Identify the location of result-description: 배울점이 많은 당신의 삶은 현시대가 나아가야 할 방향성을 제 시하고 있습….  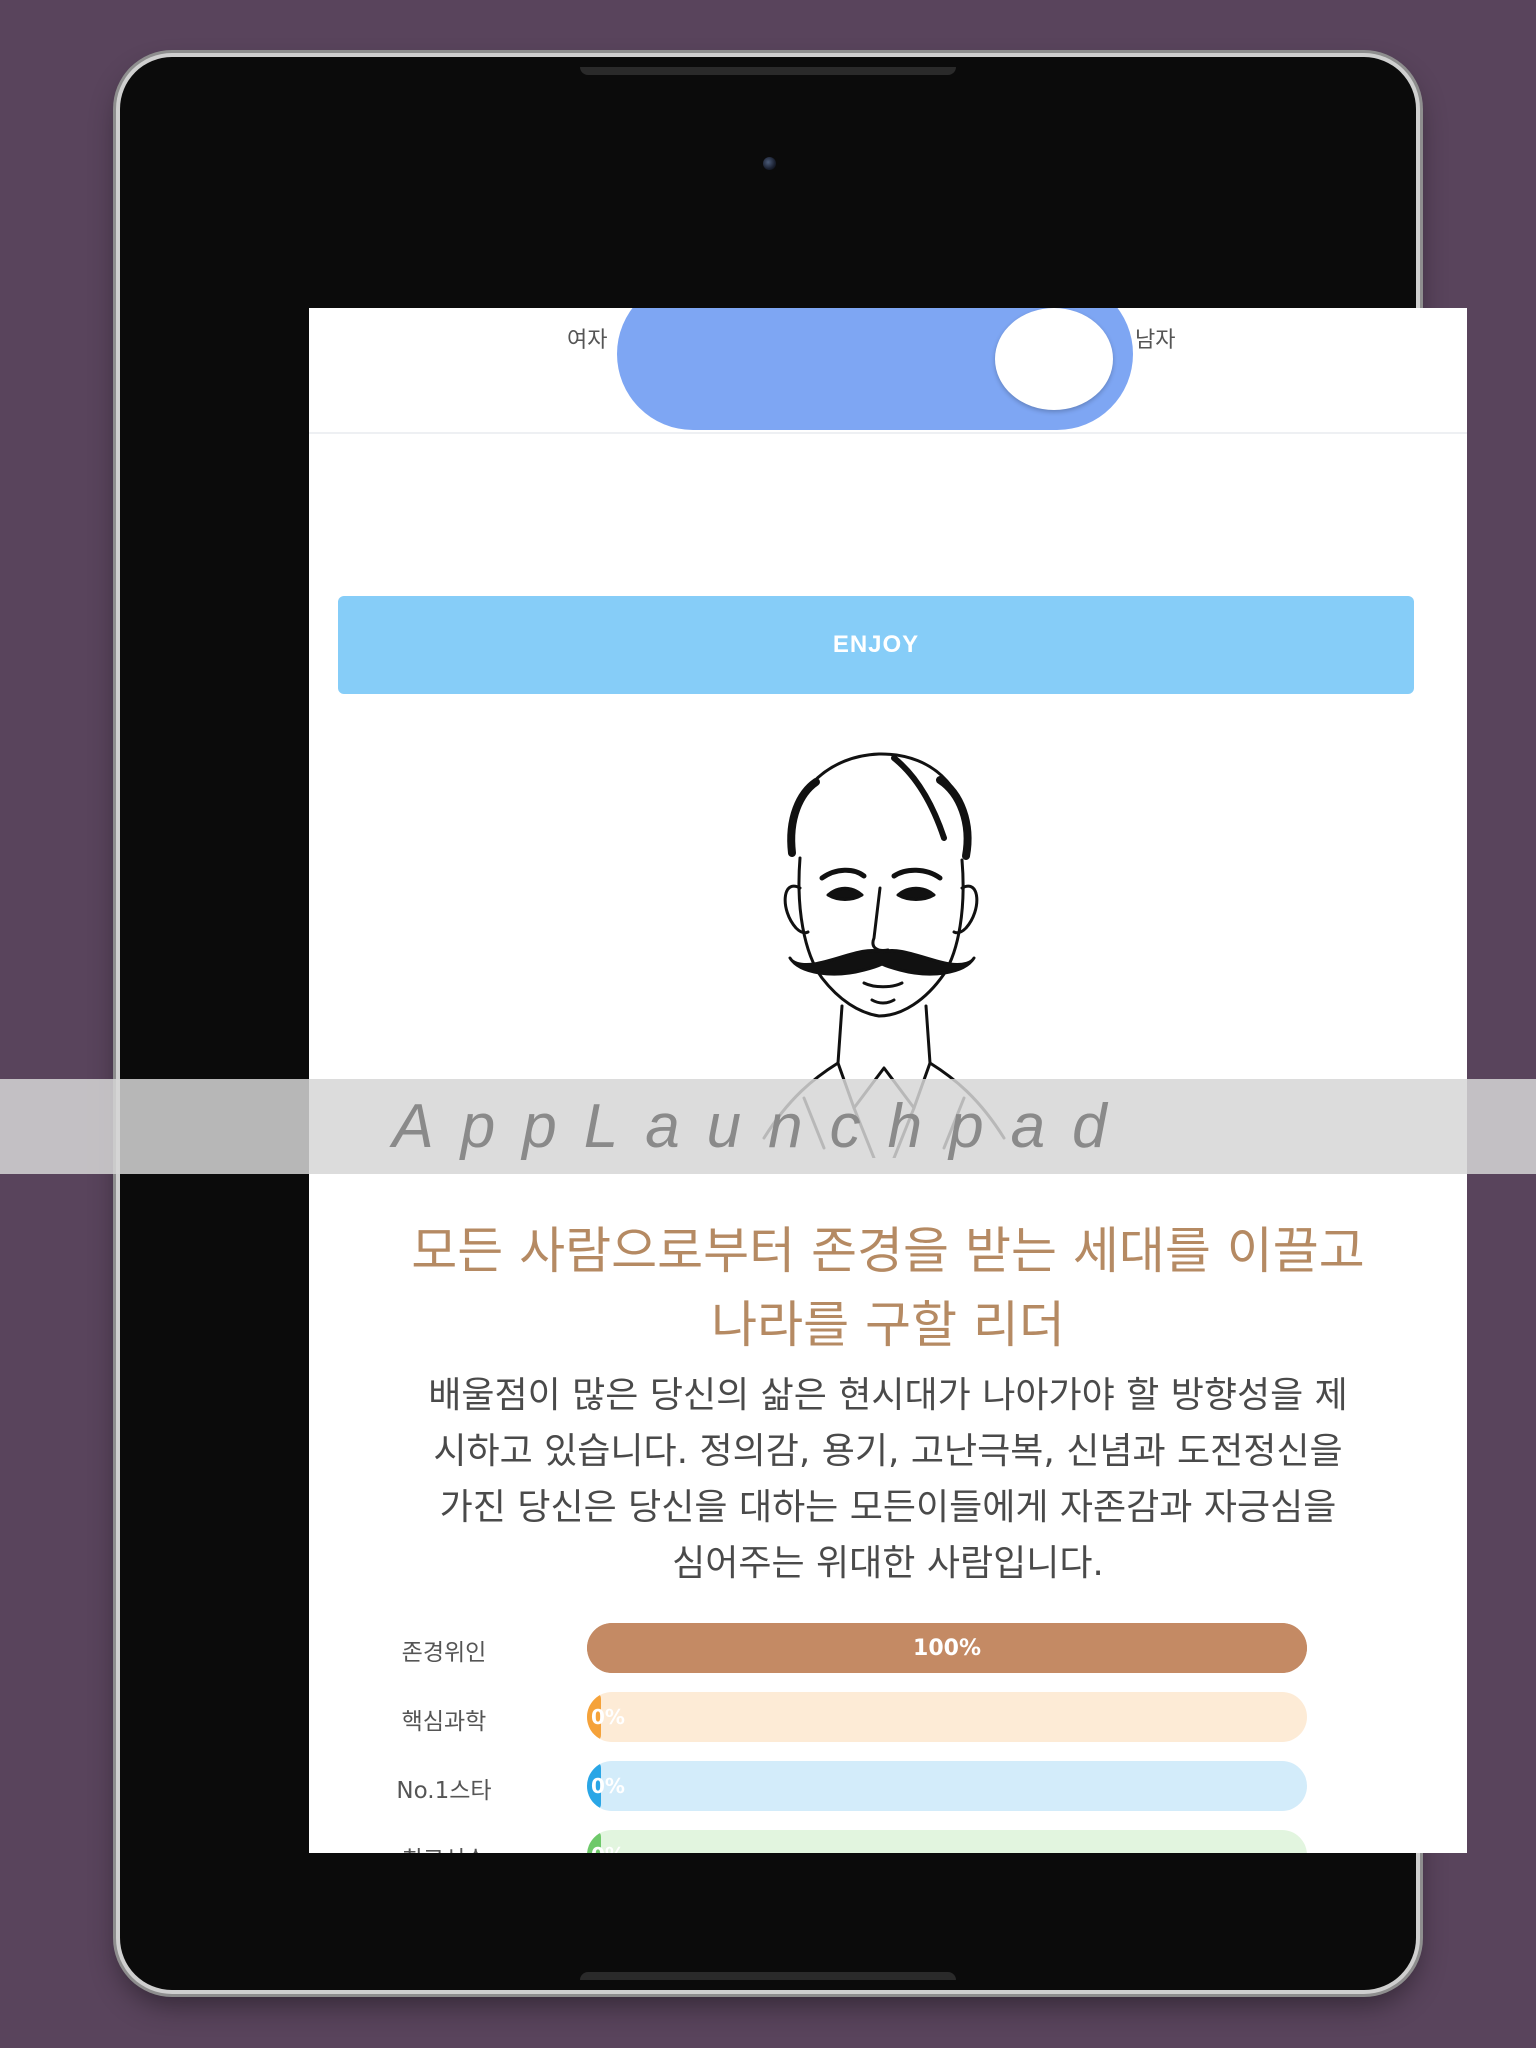
(888, 1480).